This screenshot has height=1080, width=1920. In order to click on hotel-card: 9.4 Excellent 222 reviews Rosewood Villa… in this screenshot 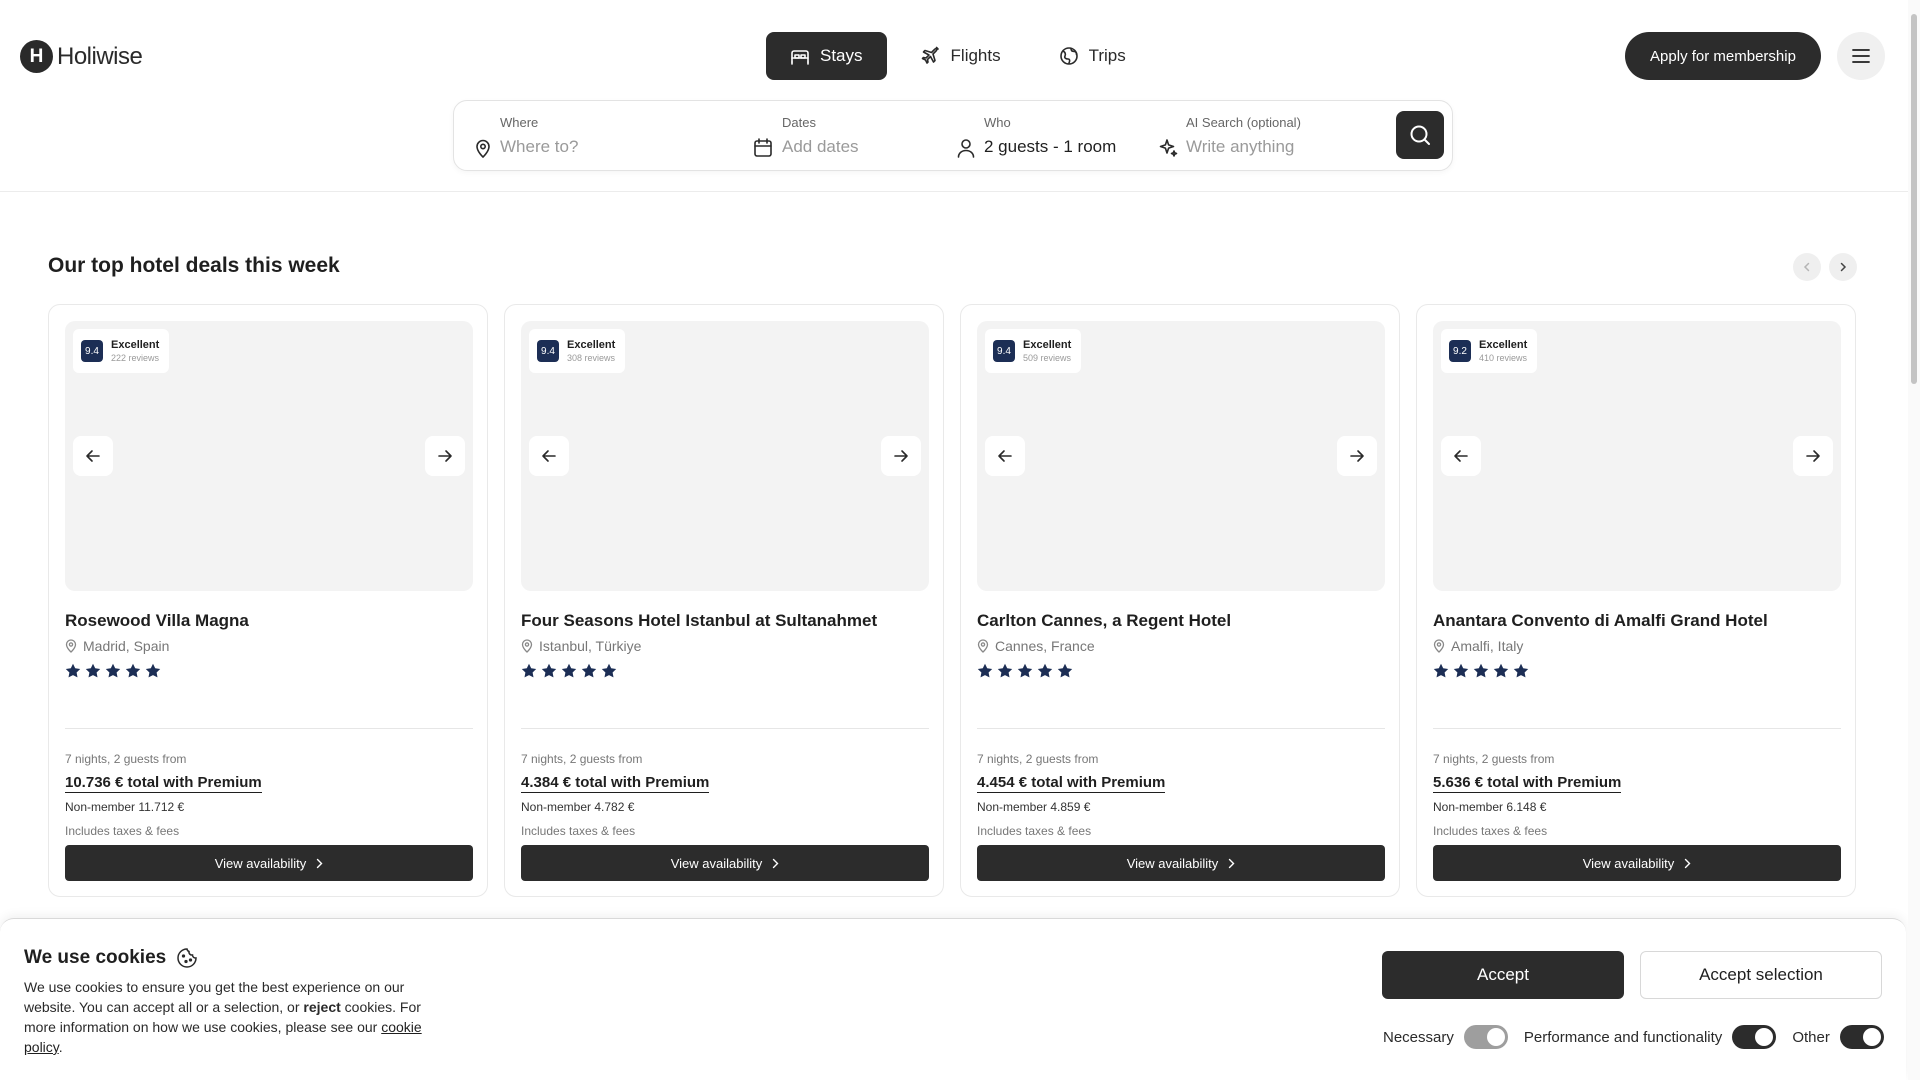, I will do `click(268, 600)`.